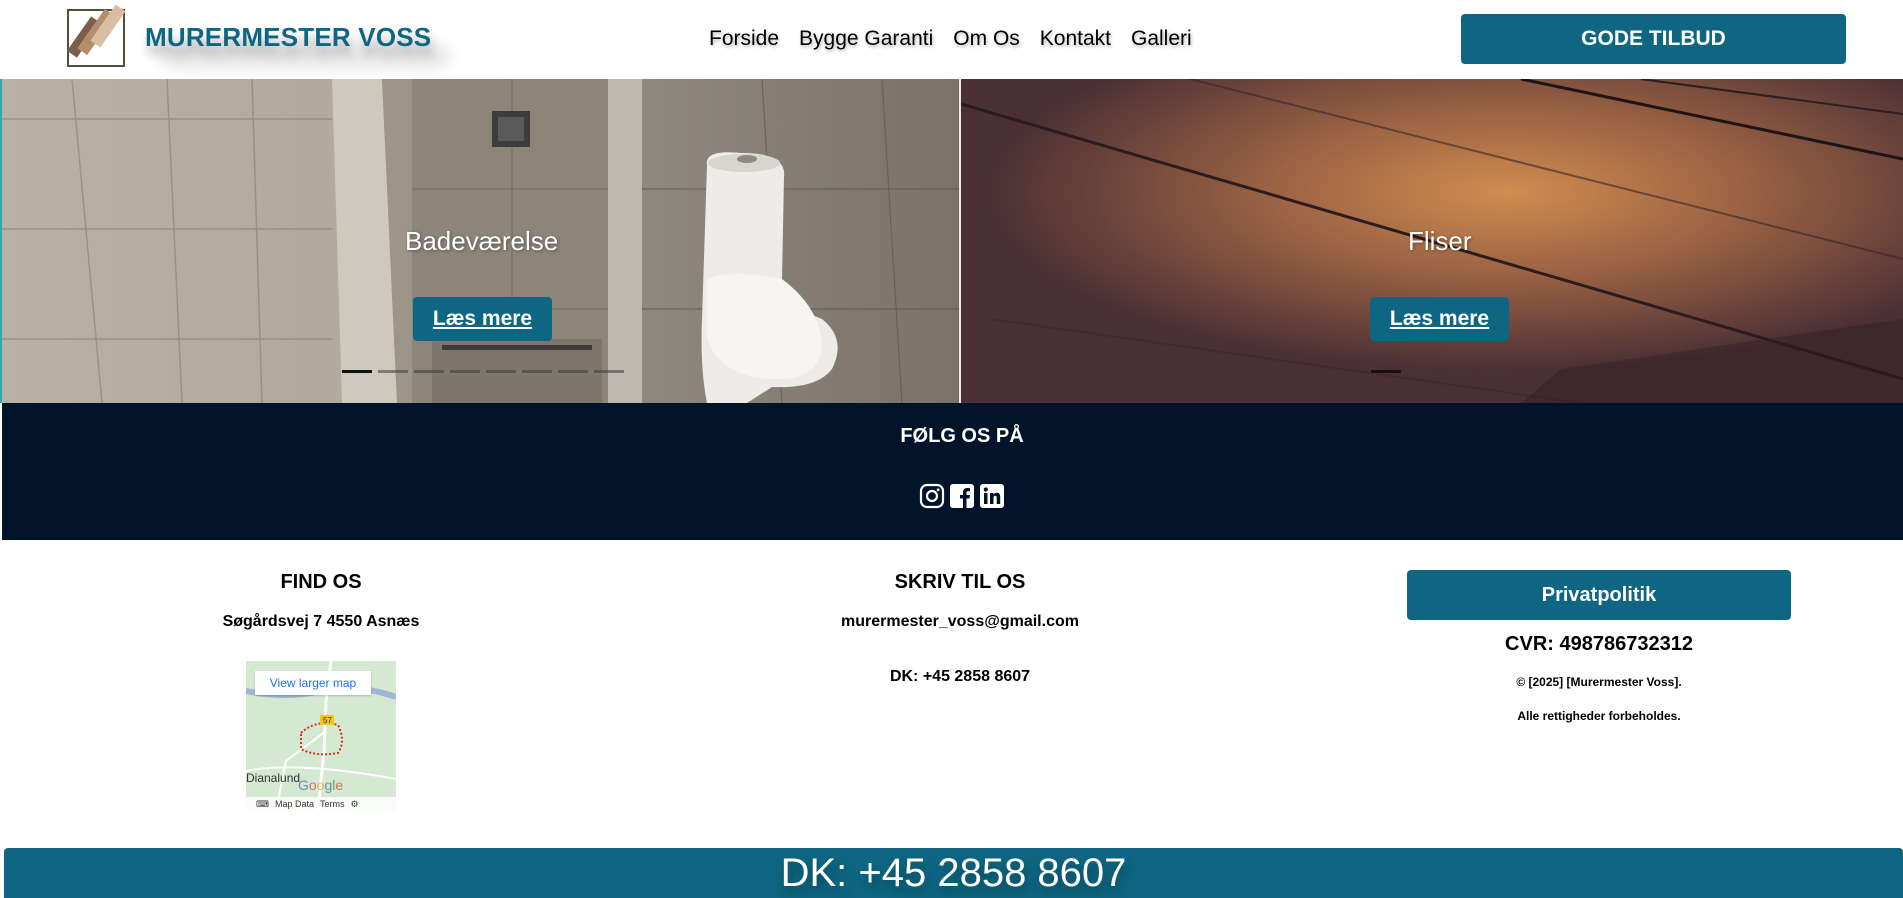 Image resolution: width=1903 pixels, height=898 pixels. I want to click on instagram-icon, so click(932, 496).